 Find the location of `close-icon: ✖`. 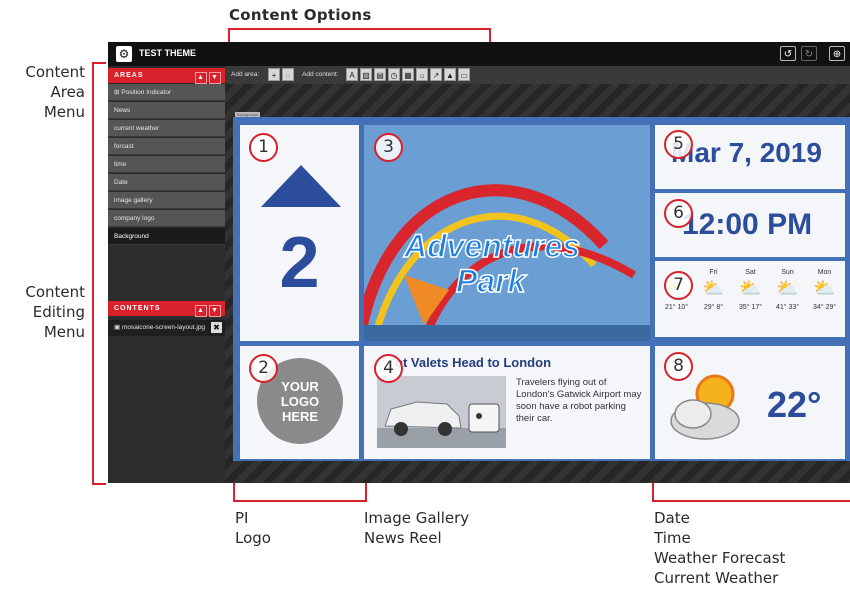

close-icon: ✖ is located at coordinates (216, 327).